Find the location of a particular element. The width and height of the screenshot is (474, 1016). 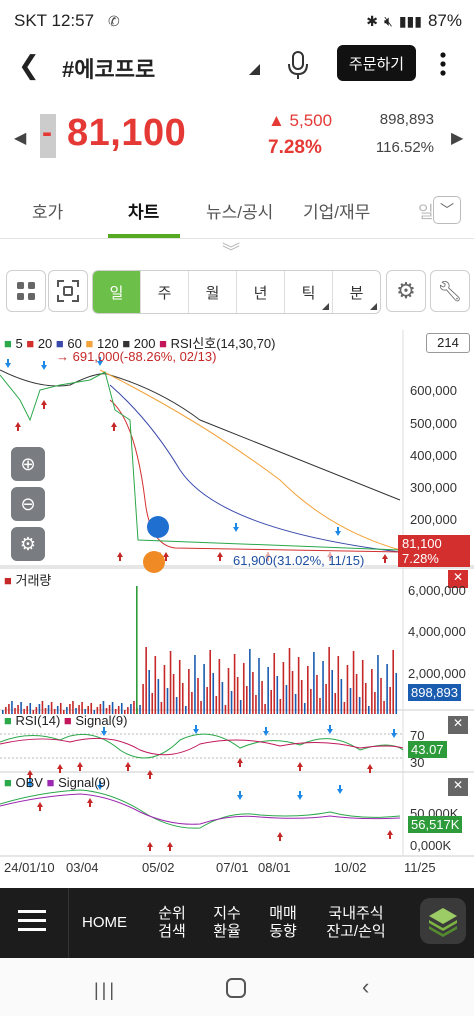

next-stock-icon: ▶ is located at coordinates (457, 138).